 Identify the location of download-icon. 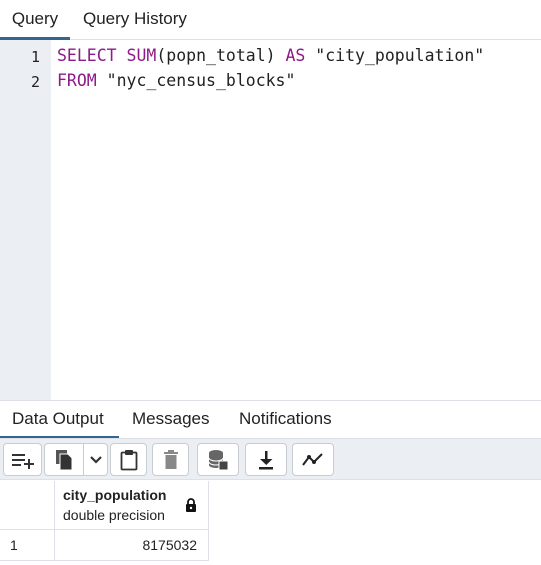
(266, 459).